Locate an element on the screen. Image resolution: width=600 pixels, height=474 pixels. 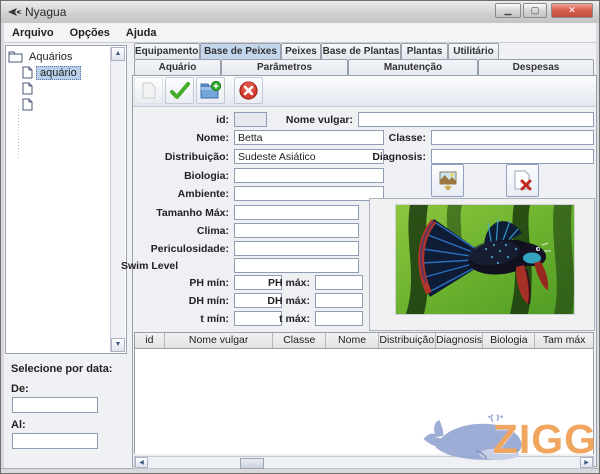
col-nome-vulgar: Nome vulgar is located at coordinates (219, 340).